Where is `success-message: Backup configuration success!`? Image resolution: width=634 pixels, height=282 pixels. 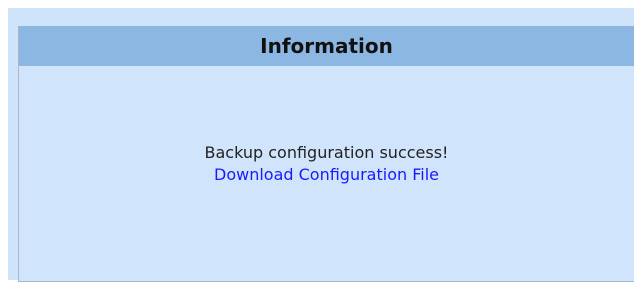
success-message: Backup configuration success! is located at coordinates (326, 152).